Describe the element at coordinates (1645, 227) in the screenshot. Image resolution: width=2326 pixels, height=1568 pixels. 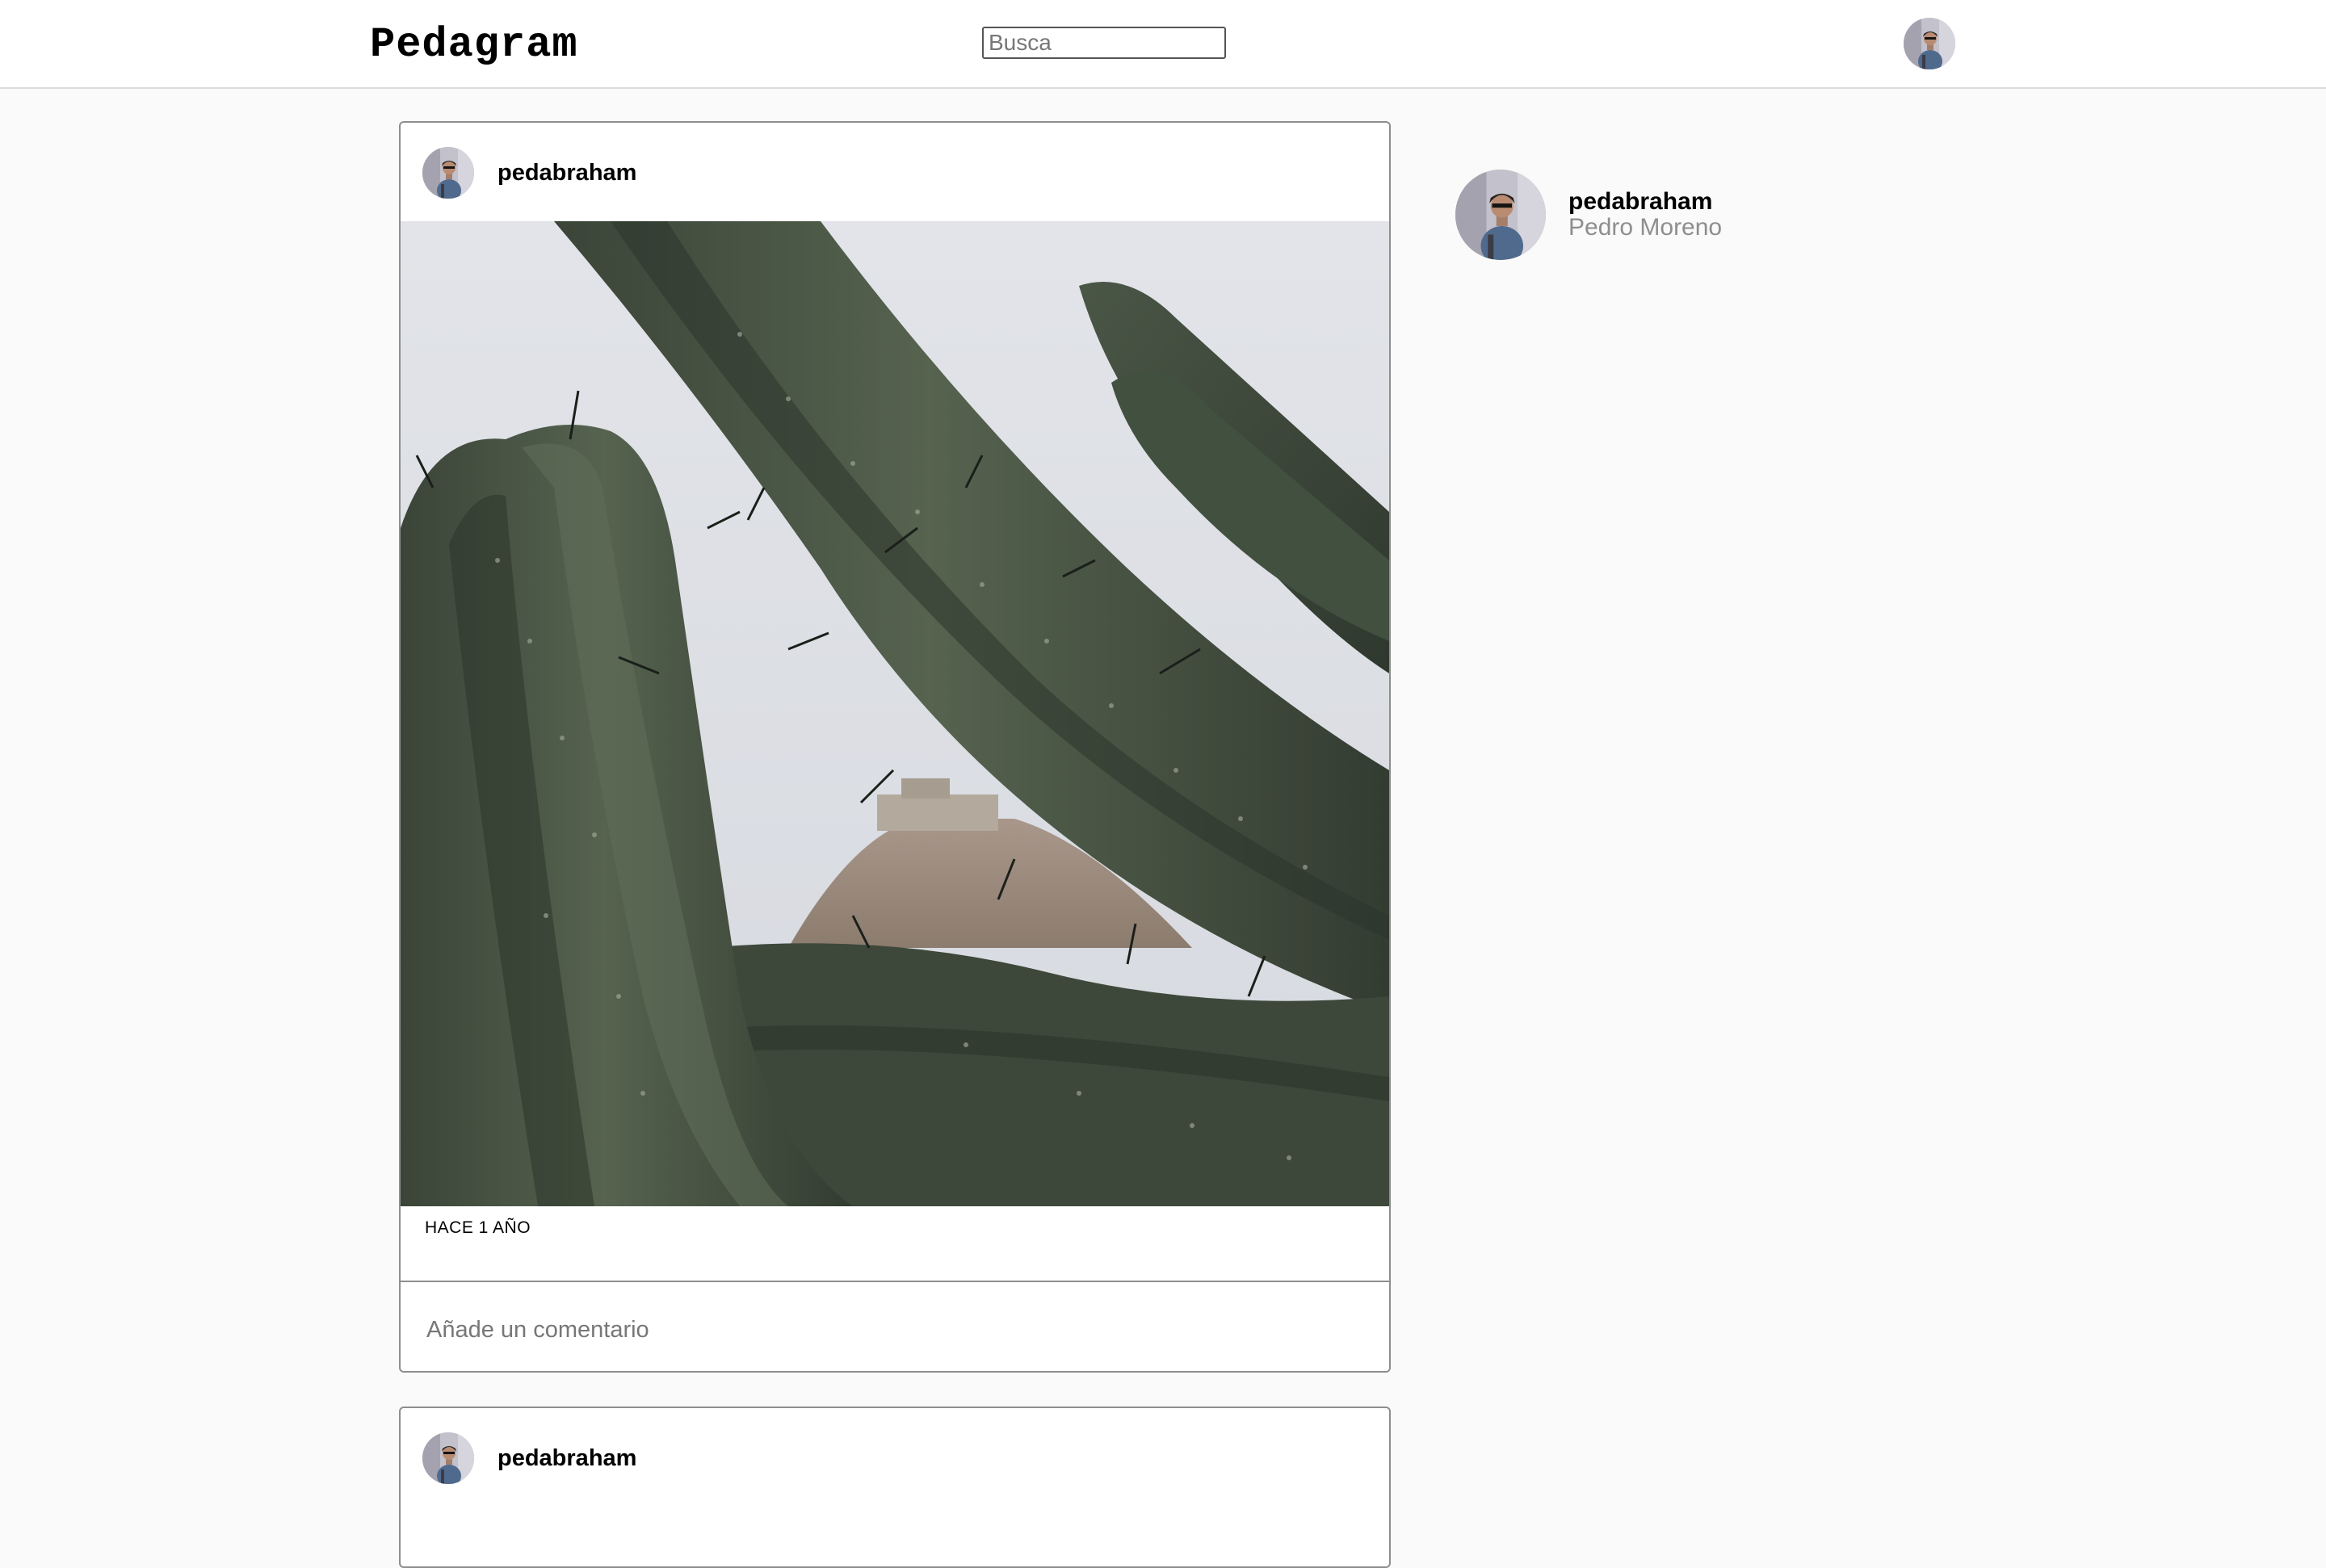
I see `sidebar-full-name: Pedro Moreno` at that location.